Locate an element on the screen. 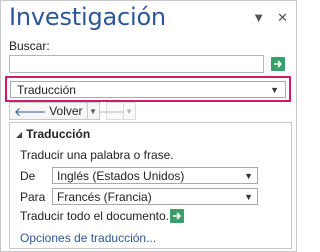  research-service-dropdown: Traducción ▼ is located at coordinates (148, 89).